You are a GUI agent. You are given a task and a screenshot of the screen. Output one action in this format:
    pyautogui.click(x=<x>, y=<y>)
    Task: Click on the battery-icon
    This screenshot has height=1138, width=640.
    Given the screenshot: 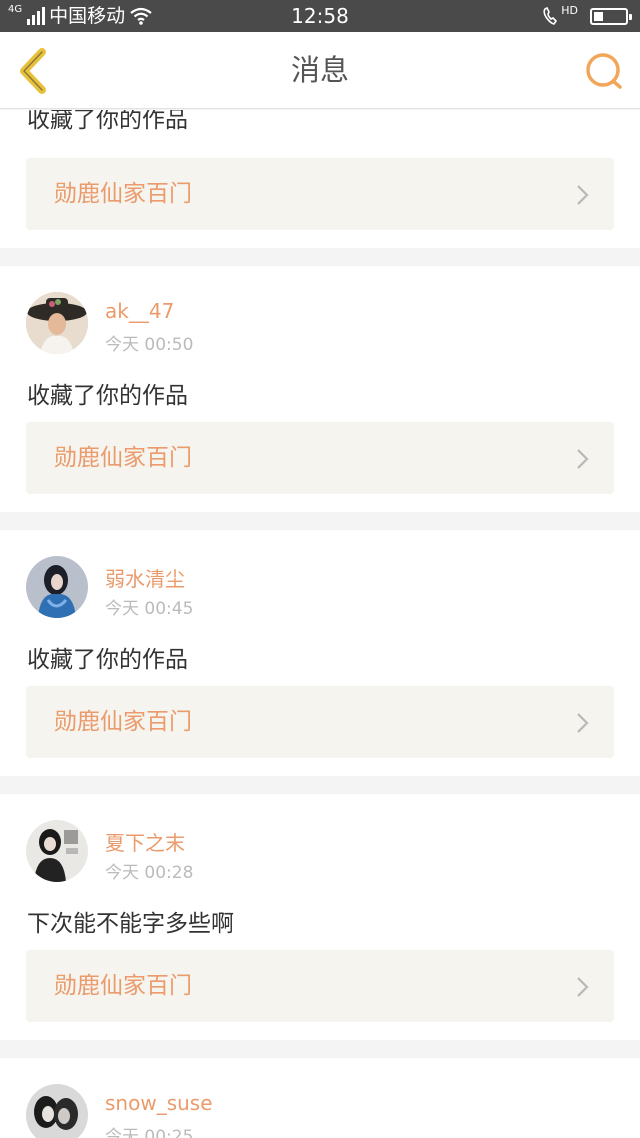 What is the action you would take?
    pyautogui.click(x=611, y=16)
    